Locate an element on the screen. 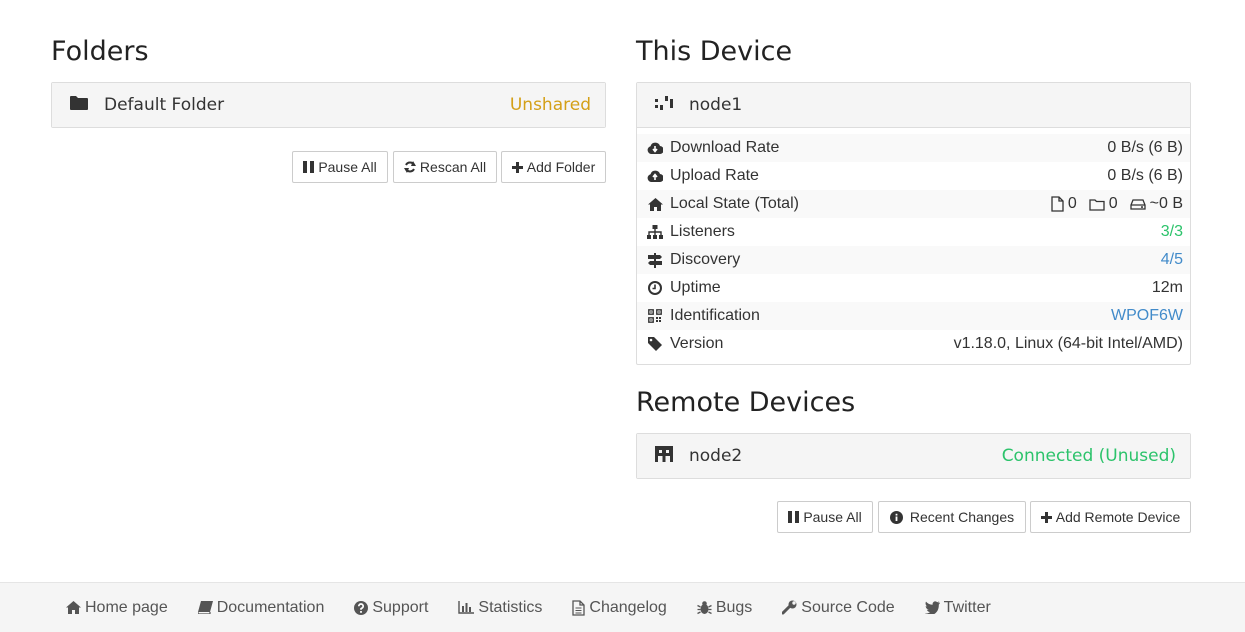 Image resolution: width=1245 pixels, height=632 pixels. footer-link-twitter: Twitter is located at coordinates (957, 607).